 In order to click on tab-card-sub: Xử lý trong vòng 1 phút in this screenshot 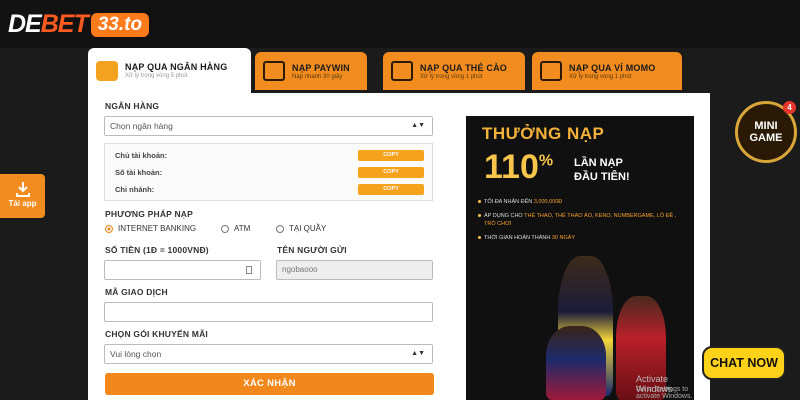, I will do `click(451, 76)`.